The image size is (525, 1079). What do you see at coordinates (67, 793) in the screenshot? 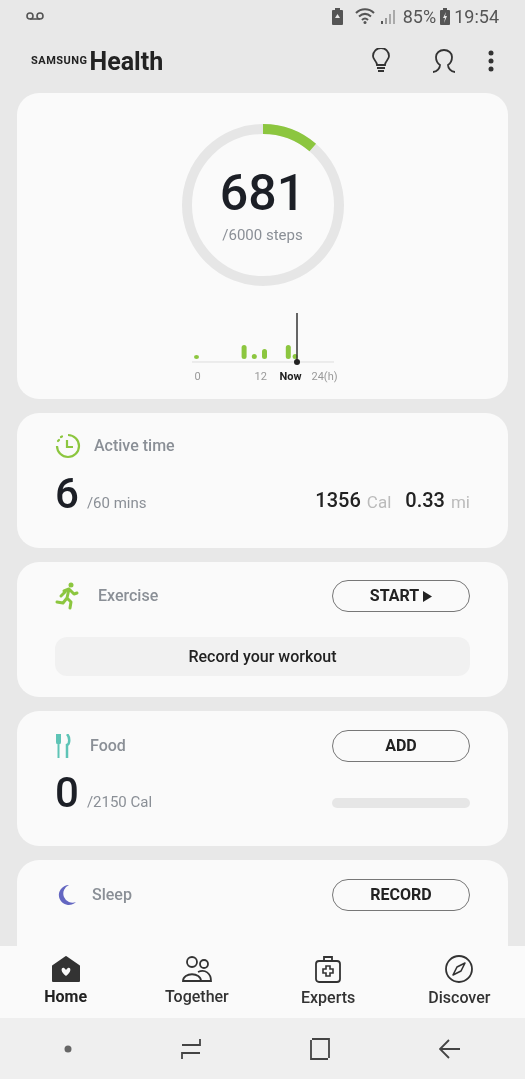
I see `food-calories: 0` at bounding box center [67, 793].